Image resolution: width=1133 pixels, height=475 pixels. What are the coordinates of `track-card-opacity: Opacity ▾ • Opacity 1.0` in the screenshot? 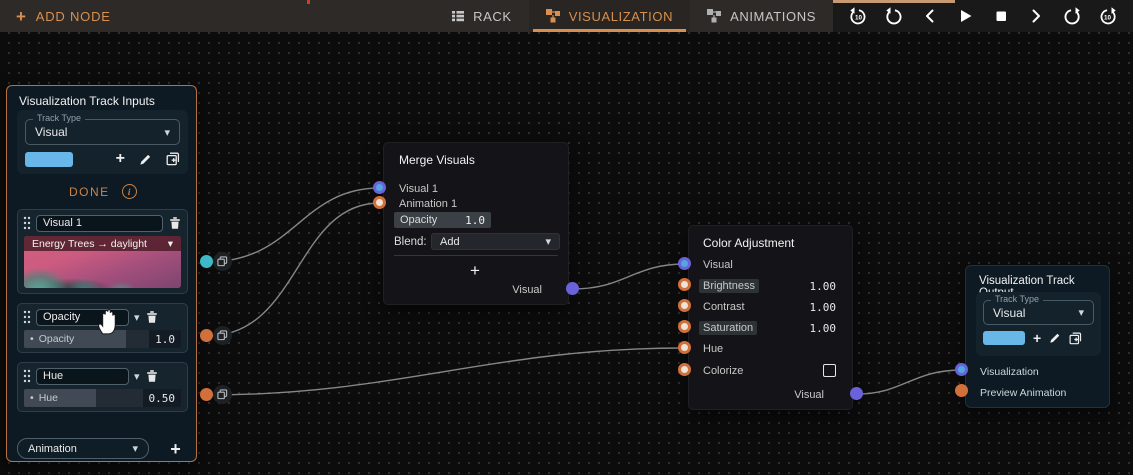 It's located at (102, 328).